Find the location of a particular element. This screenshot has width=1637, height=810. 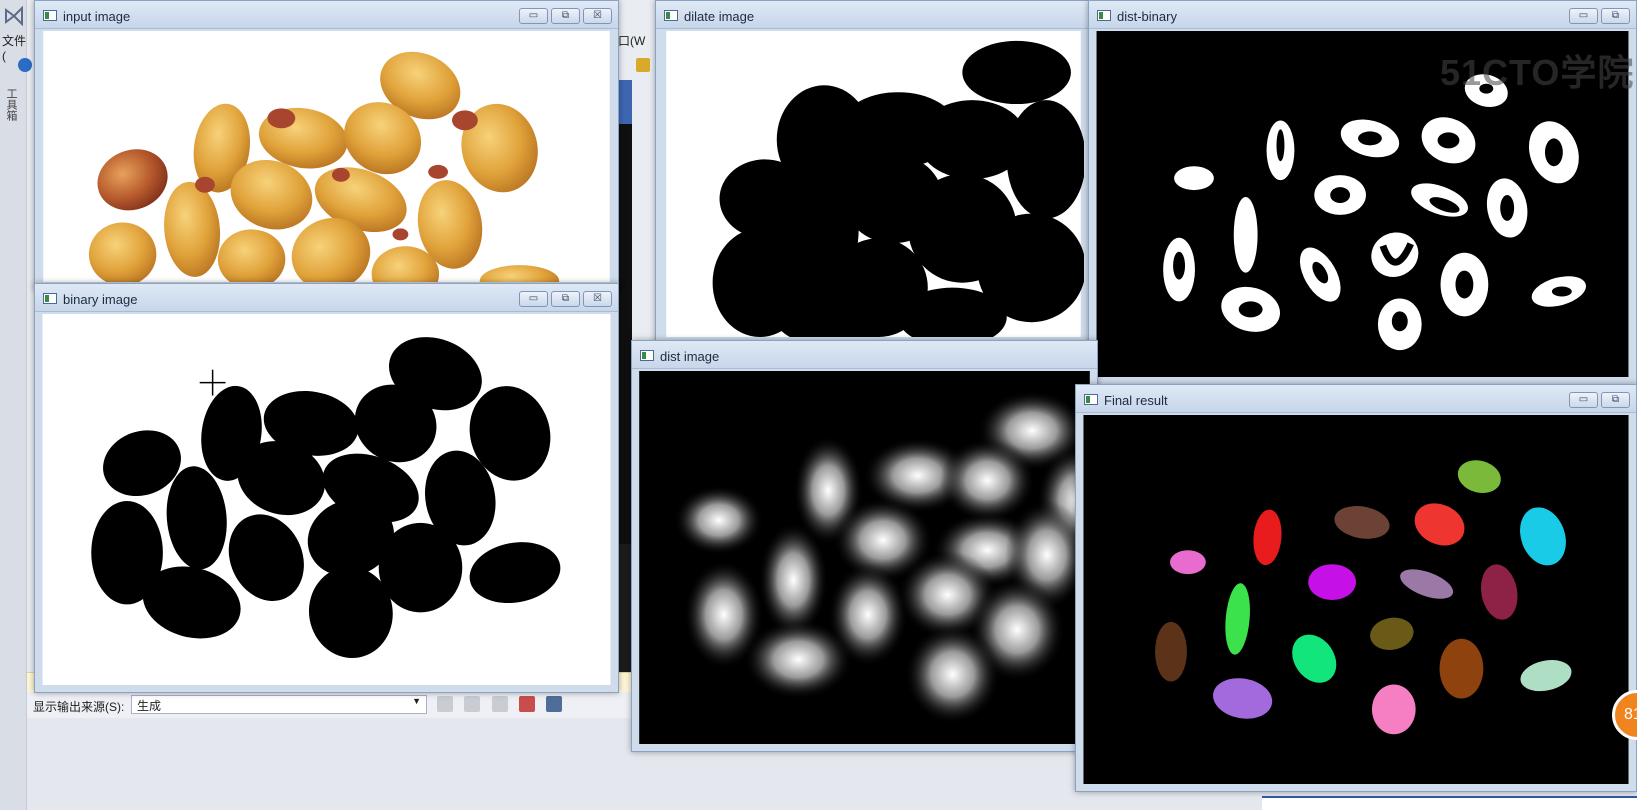

output-panel-toolbar: 显示输出来源(S): 生成 ▼ is located at coordinates (330, 705).